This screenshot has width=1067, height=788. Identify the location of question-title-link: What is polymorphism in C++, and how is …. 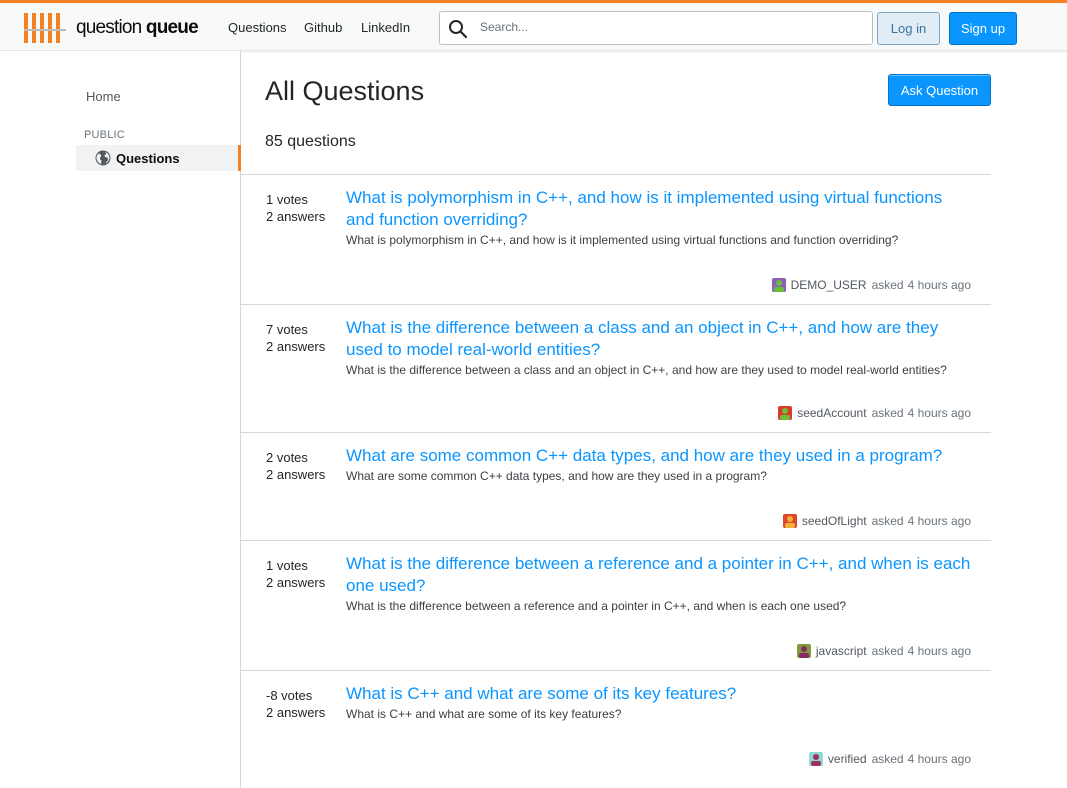
(658, 209).